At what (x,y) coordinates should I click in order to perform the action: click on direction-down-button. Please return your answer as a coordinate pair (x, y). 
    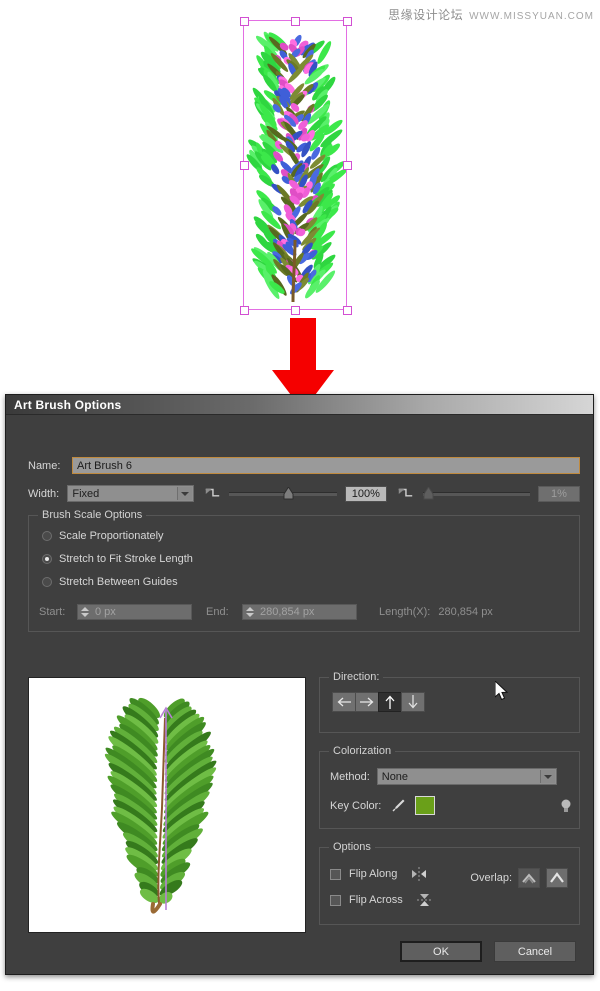
    Looking at the image, I should click on (413, 702).